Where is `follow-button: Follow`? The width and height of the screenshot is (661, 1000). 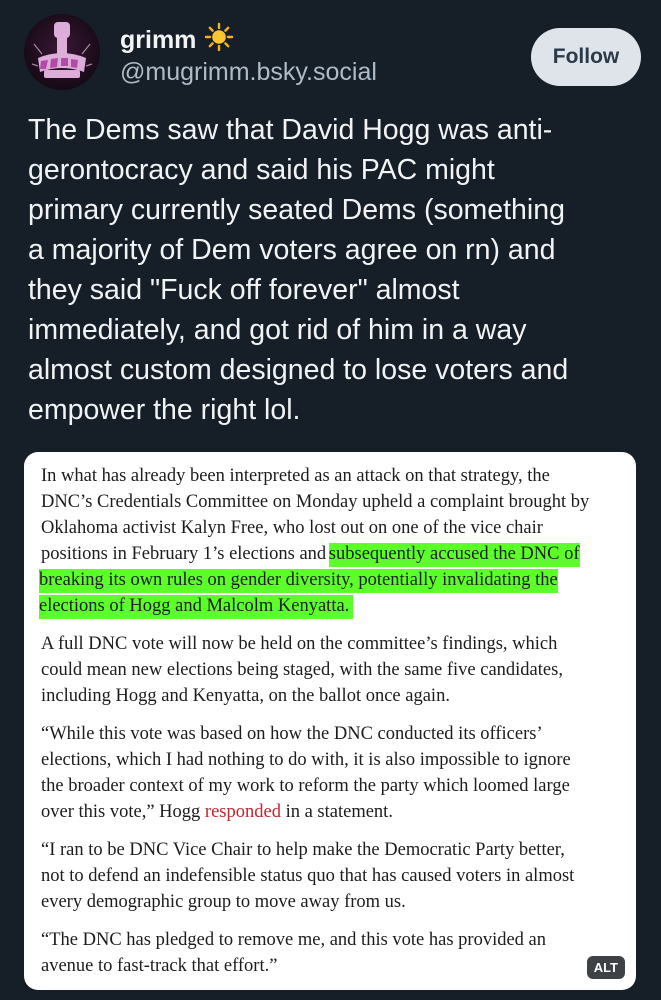 follow-button: Follow is located at coordinates (586, 57).